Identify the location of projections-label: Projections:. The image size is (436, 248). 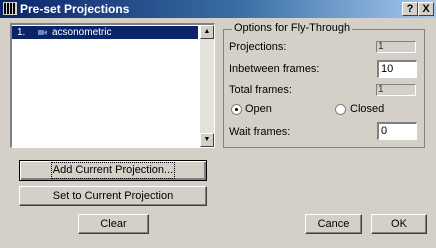
(258, 47).